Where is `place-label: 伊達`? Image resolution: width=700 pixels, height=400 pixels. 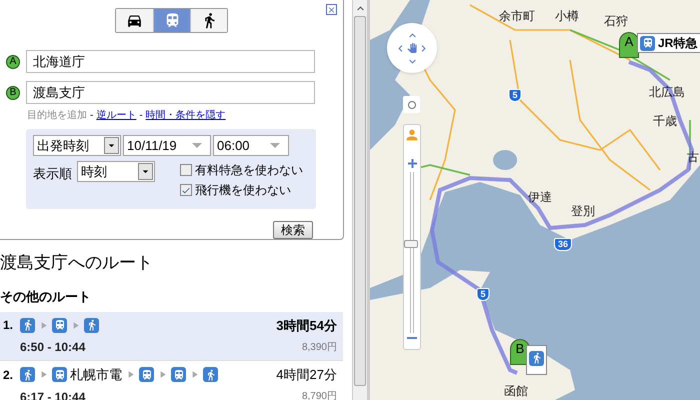 place-label: 伊達 is located at coordinates (540, 197).